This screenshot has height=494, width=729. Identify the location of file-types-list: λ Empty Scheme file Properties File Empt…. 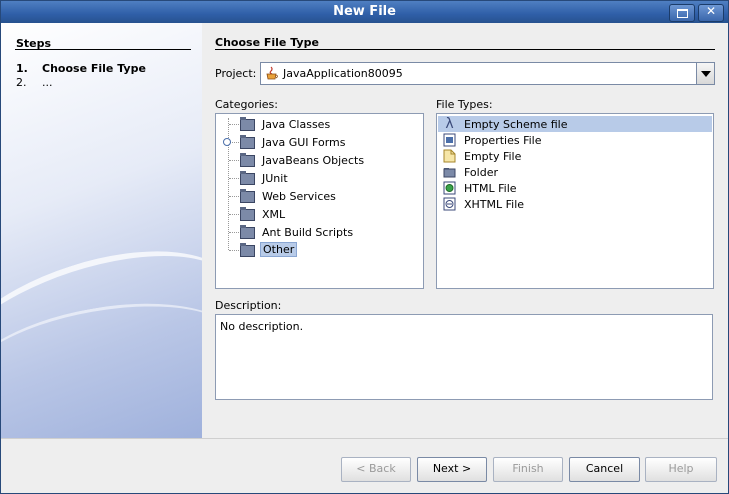
(575, 201).